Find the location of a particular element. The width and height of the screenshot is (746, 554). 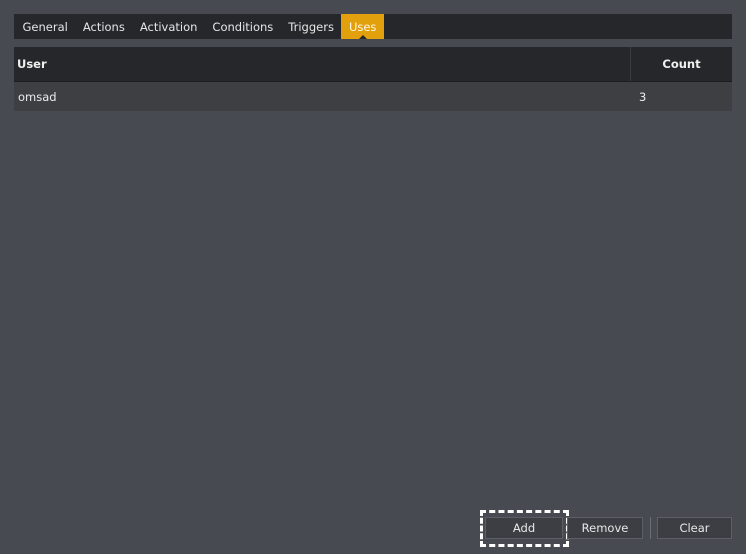

tab-uses: Uses is located at coordinates (362, 26).